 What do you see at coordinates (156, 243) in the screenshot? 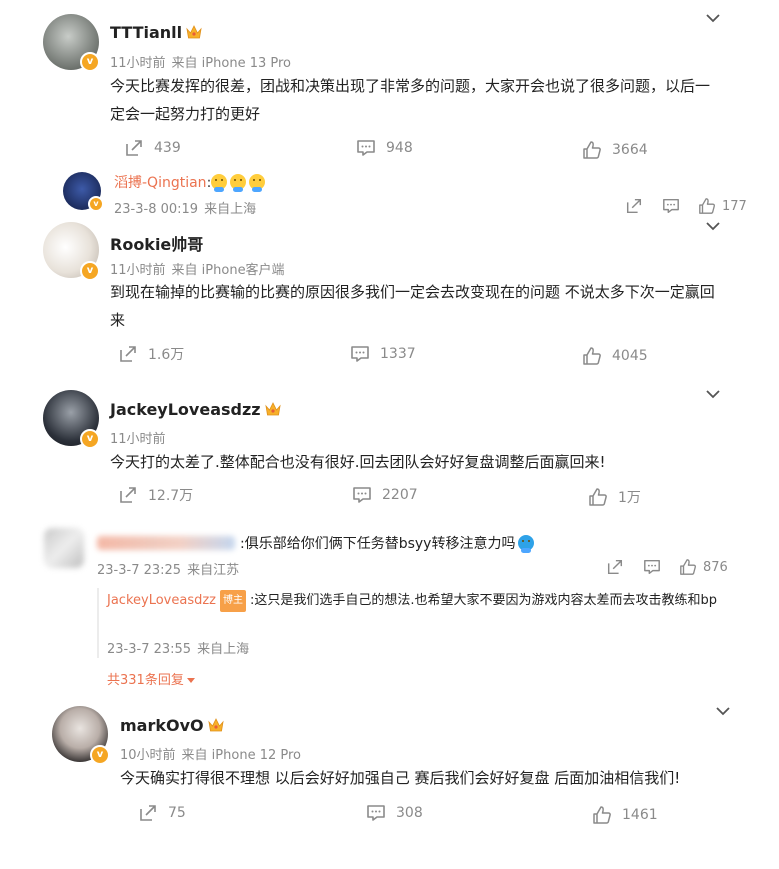
I see `username: Rookie帅哥` at bounding box center [156, 243].